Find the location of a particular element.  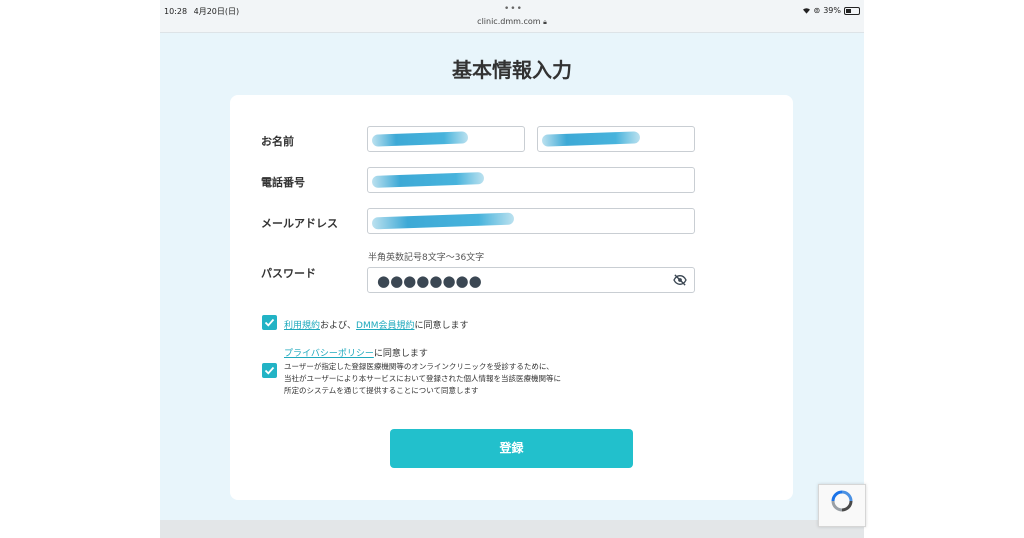

status-time: 10:28 is located at coordinates (176, 11).